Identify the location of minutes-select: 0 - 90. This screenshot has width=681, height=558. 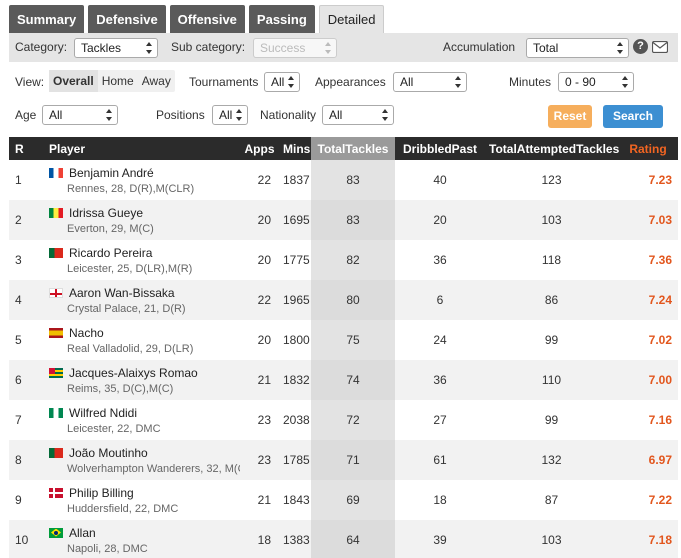
(596, 82).